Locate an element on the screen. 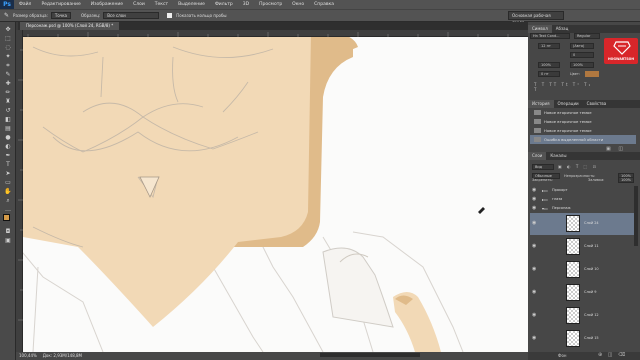 This screenshot has height=360, width=640. filter-icons: ▣ ◐ T ⬚ ⊡ is located at coordinates (578, 166).